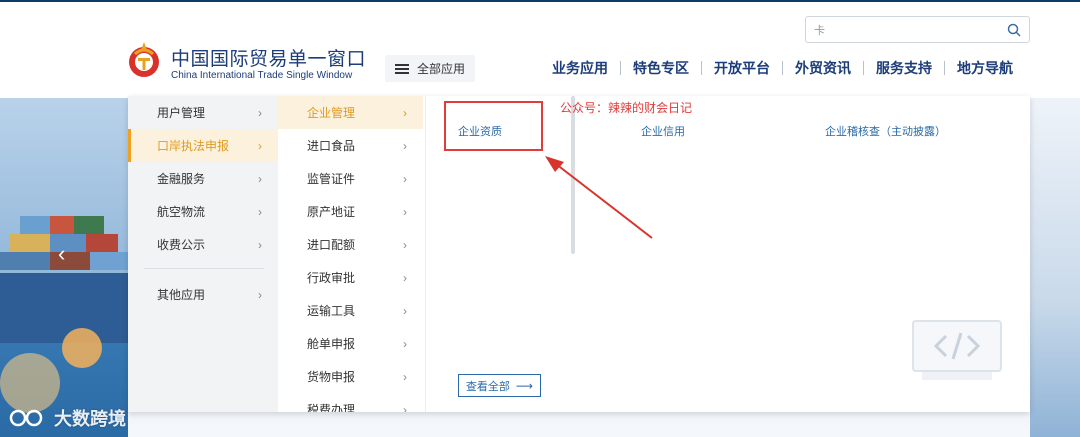 The height and width of the screenshot is (437, 1080). I want to click on main-nav: 业务应用 特色专区 开放平台 外贸资讯 服务支持 地方导航, so click(782, 68).